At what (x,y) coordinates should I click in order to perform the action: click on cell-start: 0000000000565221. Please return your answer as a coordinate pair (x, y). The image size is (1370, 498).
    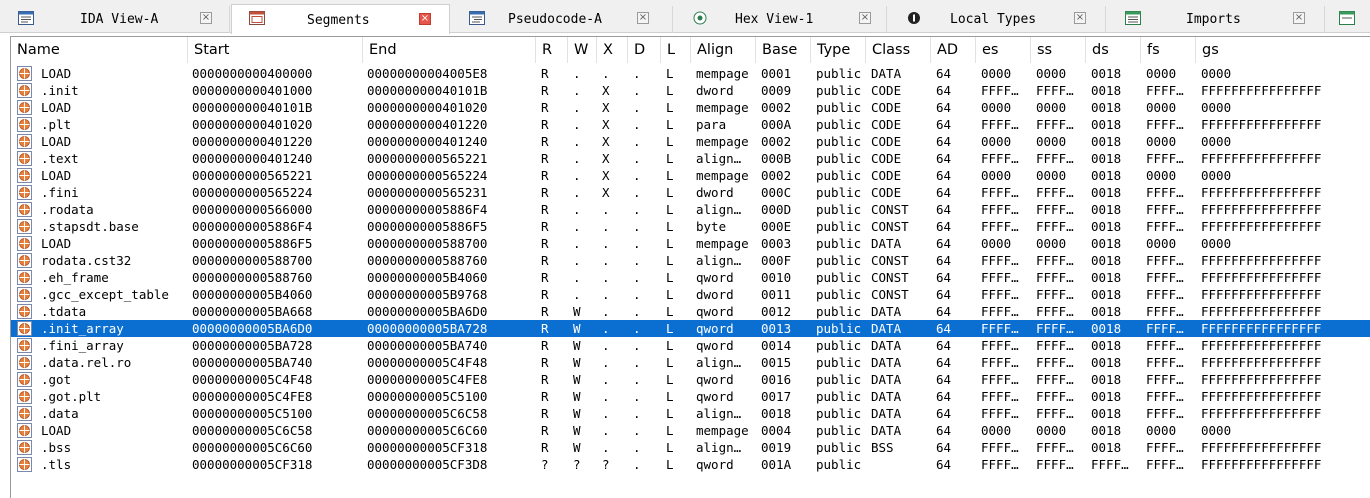
    Looking at the image, I should click on (252, 175).